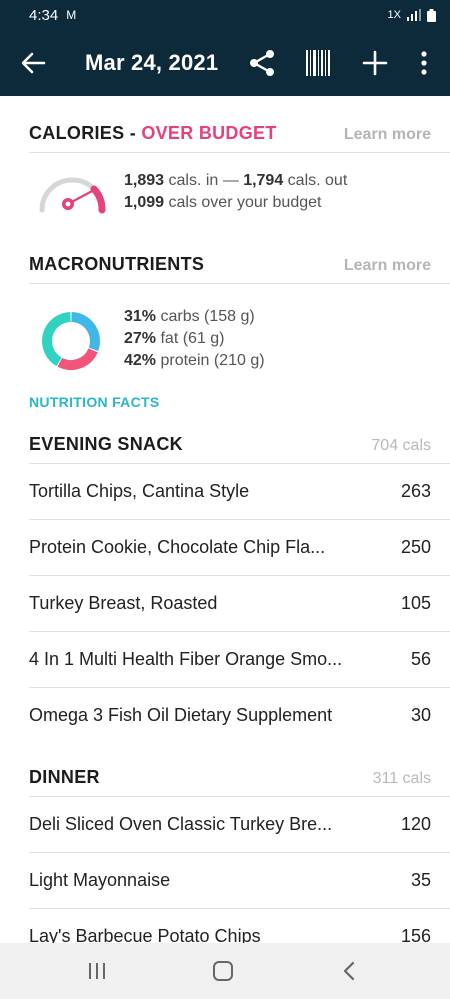  I want to click on cals-out-value: 1,794, so click(263, 180).